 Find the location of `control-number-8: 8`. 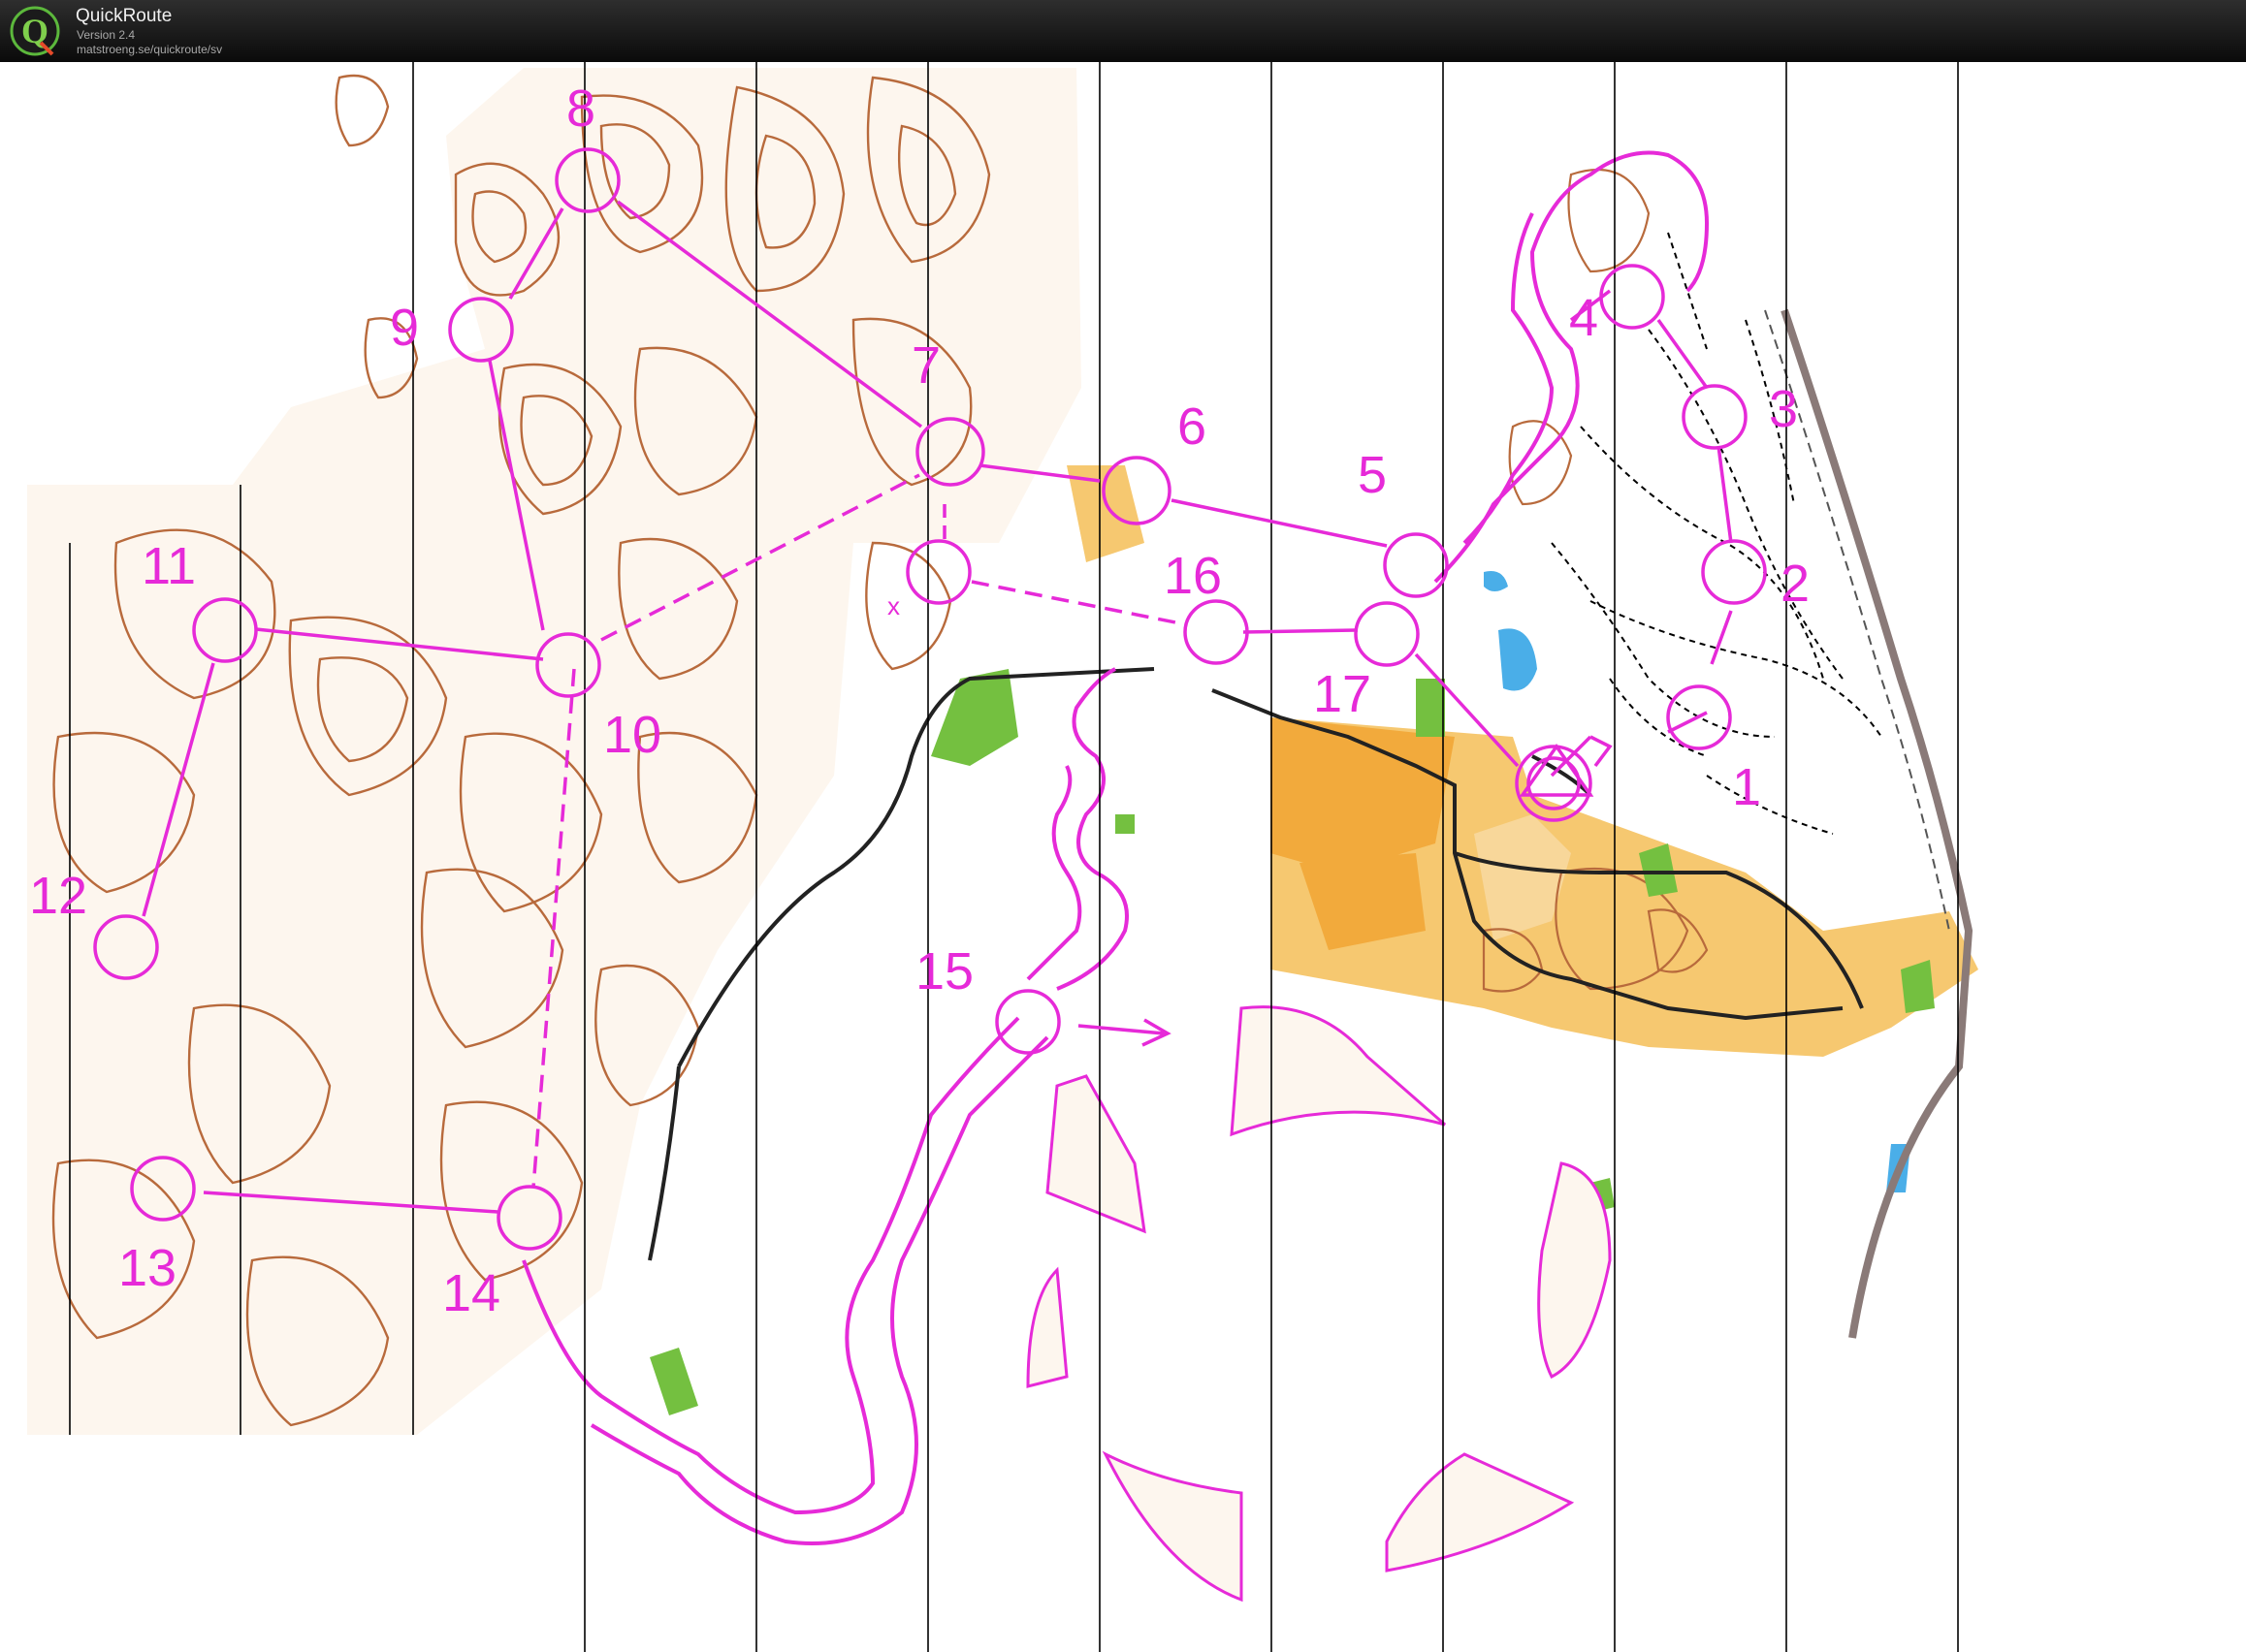

control-number-8: 8 is located at coordinates (580, 109).